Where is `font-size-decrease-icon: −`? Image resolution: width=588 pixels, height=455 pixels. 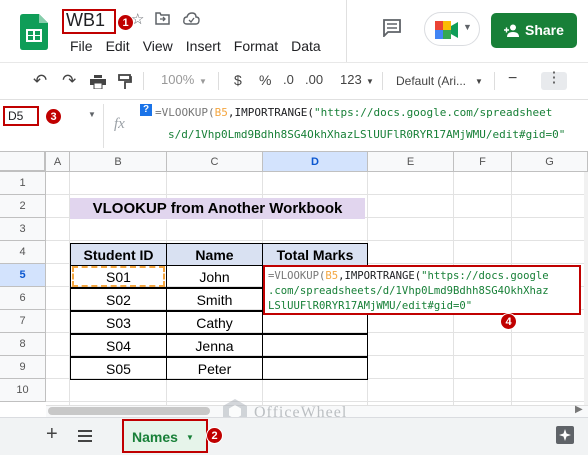
font-size-decrease-icon: − is located at coordinates (512, 79).